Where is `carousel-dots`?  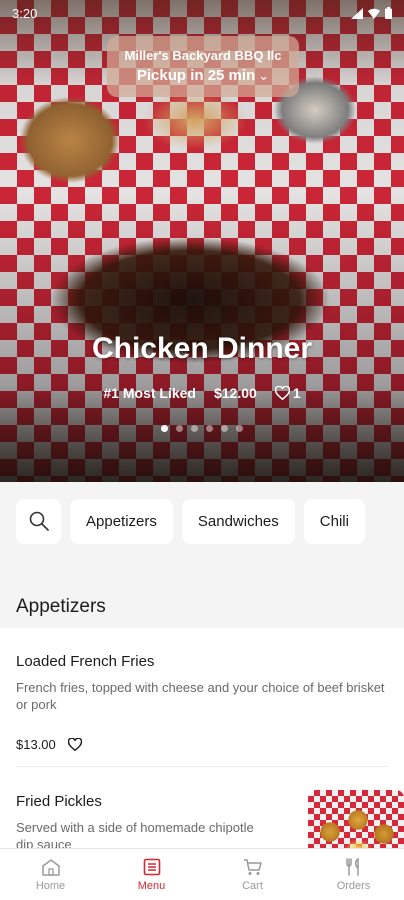 carousel-dots is located at coordinates (202, 428).